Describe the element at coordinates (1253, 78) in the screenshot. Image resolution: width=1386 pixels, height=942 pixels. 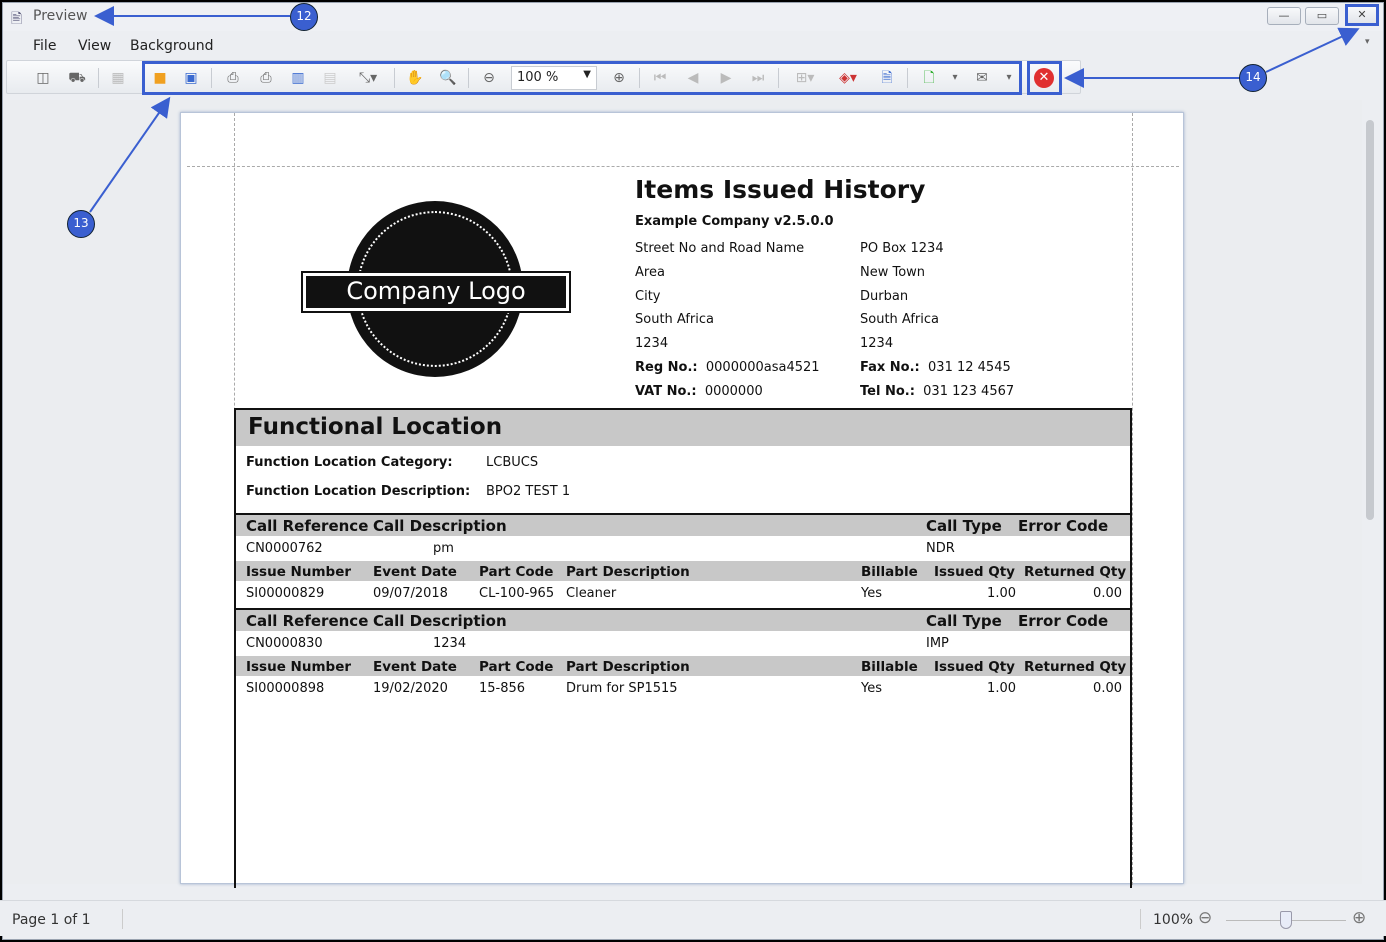
I see `annotation-badge-14: 14` at that location.